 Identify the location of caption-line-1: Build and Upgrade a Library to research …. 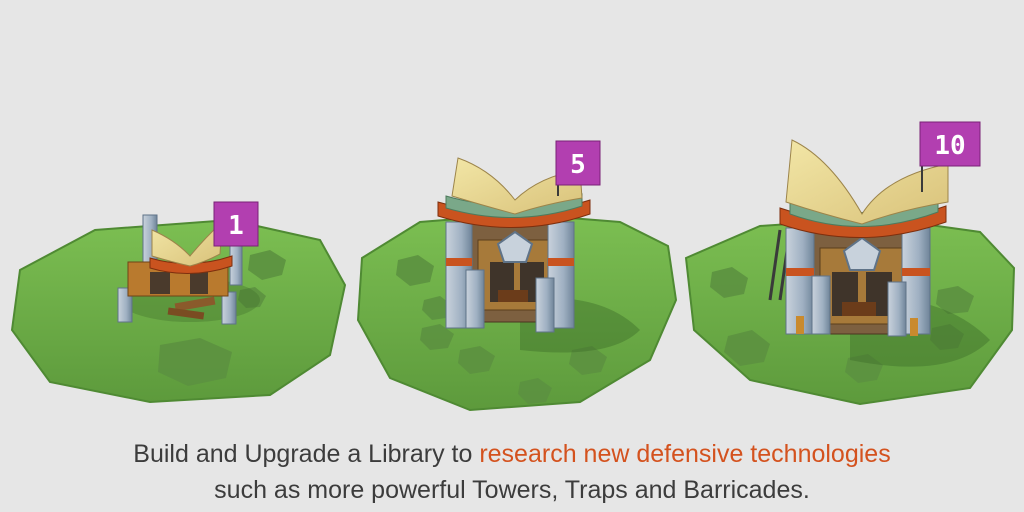
(512, 454).